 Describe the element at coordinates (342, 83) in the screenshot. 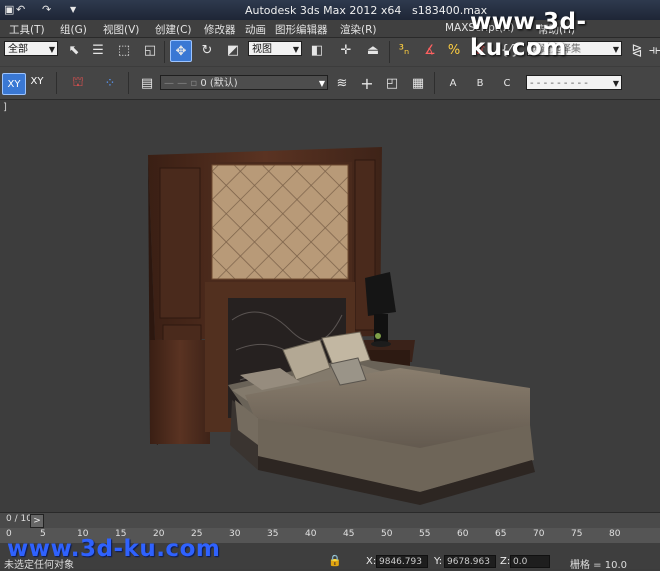

I see `create-layer-button: ≋` at that location.